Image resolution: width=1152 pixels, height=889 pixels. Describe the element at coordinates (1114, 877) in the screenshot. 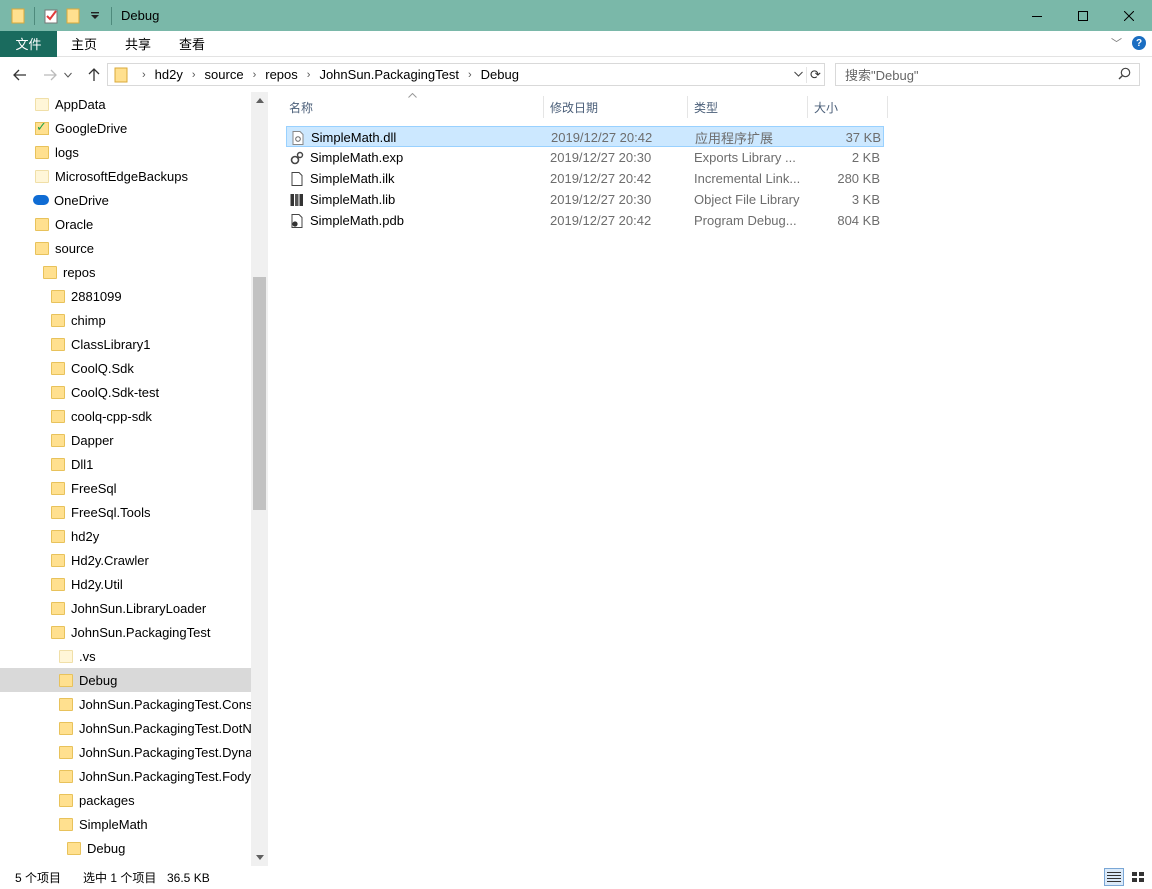

I see `details-view-icon` at that location.